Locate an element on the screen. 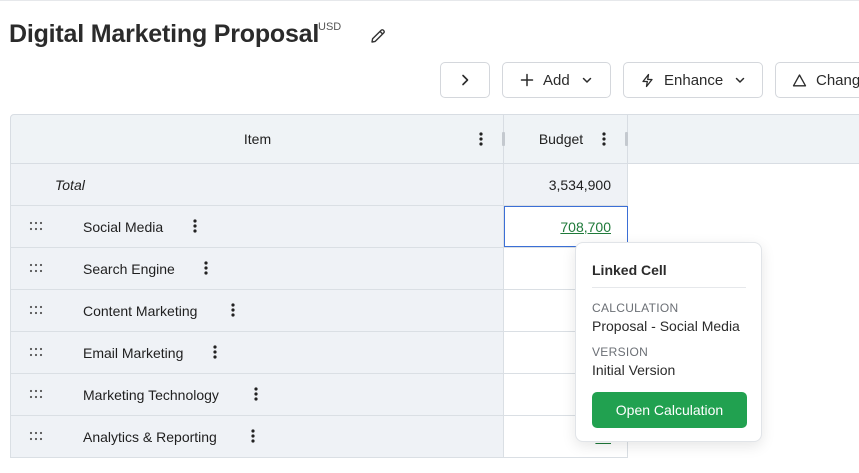 The image size is (859, 473). table-row: Content Marketing 64 is located at coordinates (319, 311).